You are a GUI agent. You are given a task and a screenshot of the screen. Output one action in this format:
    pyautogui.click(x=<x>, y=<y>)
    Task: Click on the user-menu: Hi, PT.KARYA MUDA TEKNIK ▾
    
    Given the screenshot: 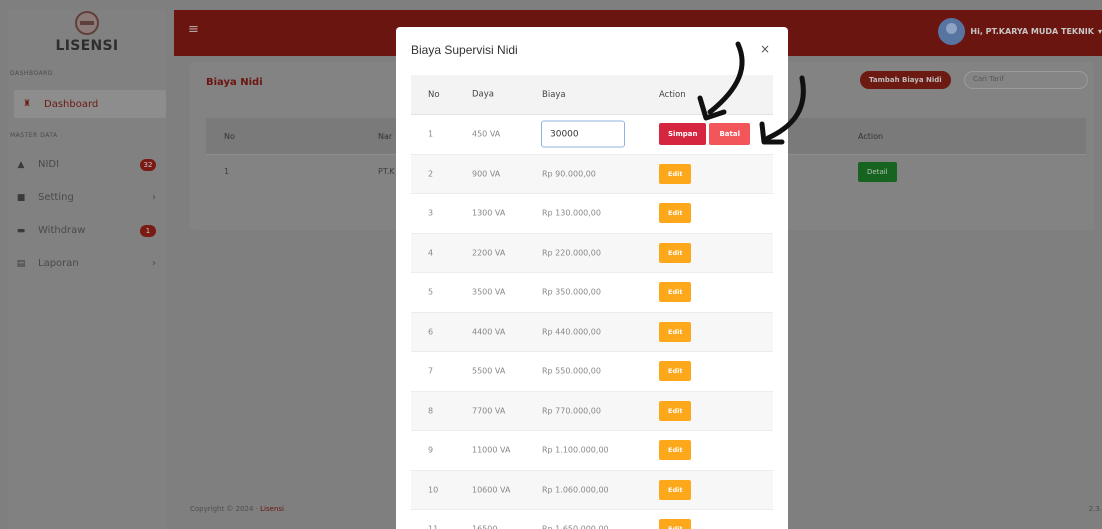 What is the action you would take?
    pyautogui.click(x=1020, y=31)
    